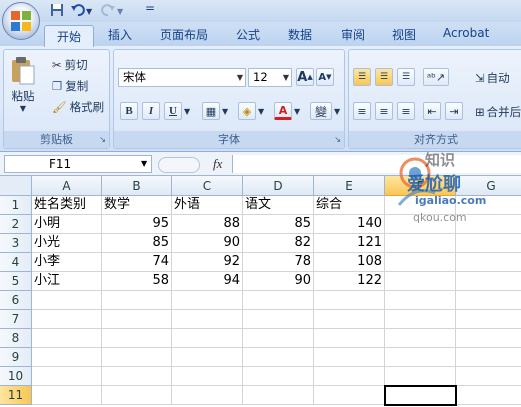 The width and height of the screenshot is (521, 407). What do you see at coordinates (137, 395) in the screenshot?
I see `cell-b11` at bounding box center [137, 395].